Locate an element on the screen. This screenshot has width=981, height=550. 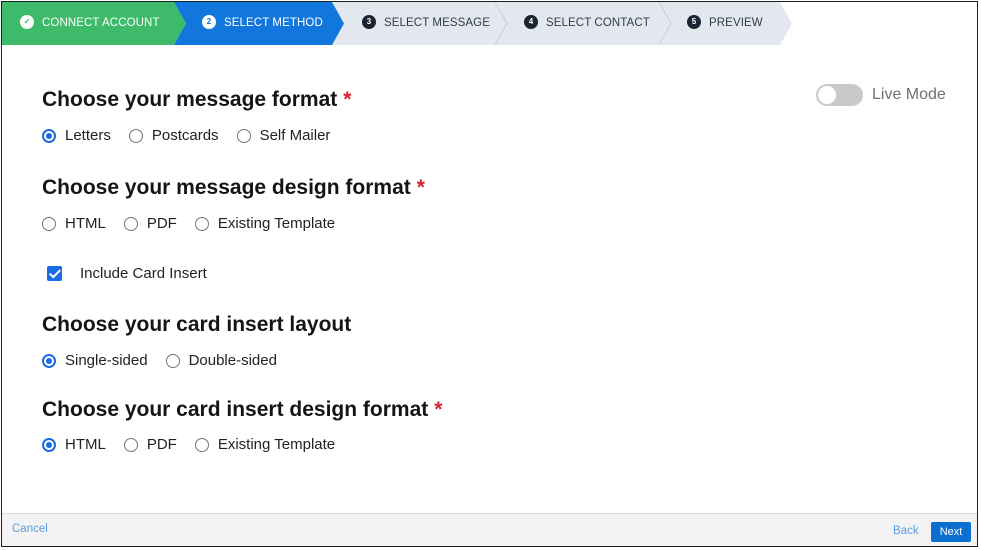
heading-text: Choose your message design format is located at coordinates (226, 187).